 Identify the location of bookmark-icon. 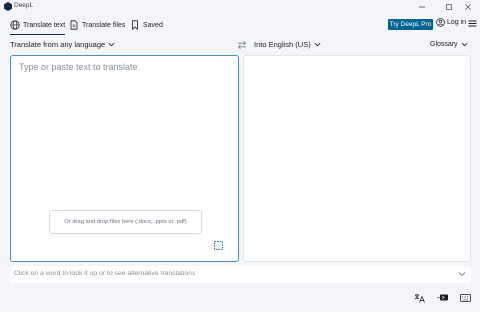
(135, 25).